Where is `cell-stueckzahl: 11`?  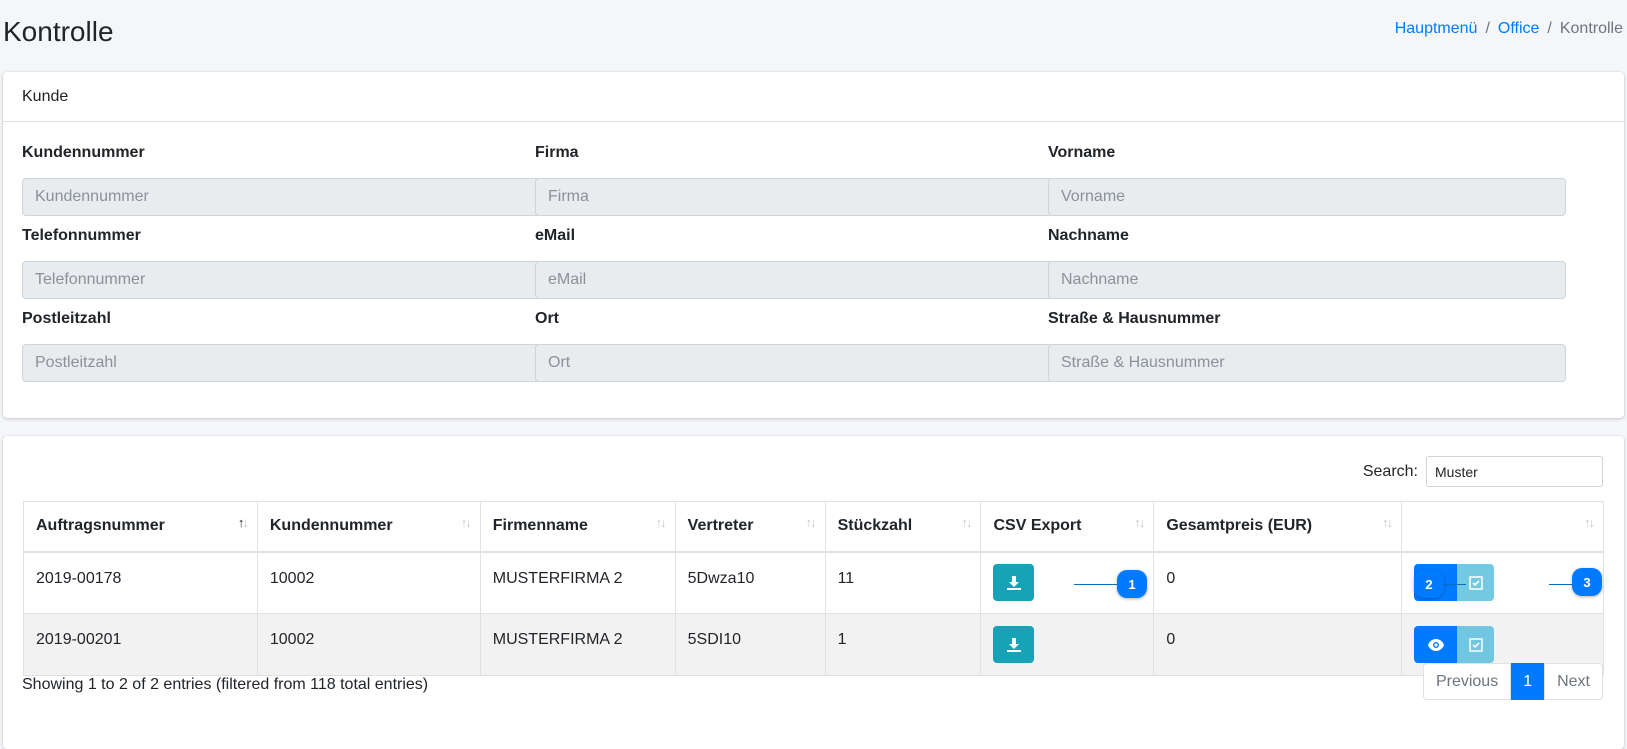 cell-stueckzahl: 11 is located at coordinates (903, 582).